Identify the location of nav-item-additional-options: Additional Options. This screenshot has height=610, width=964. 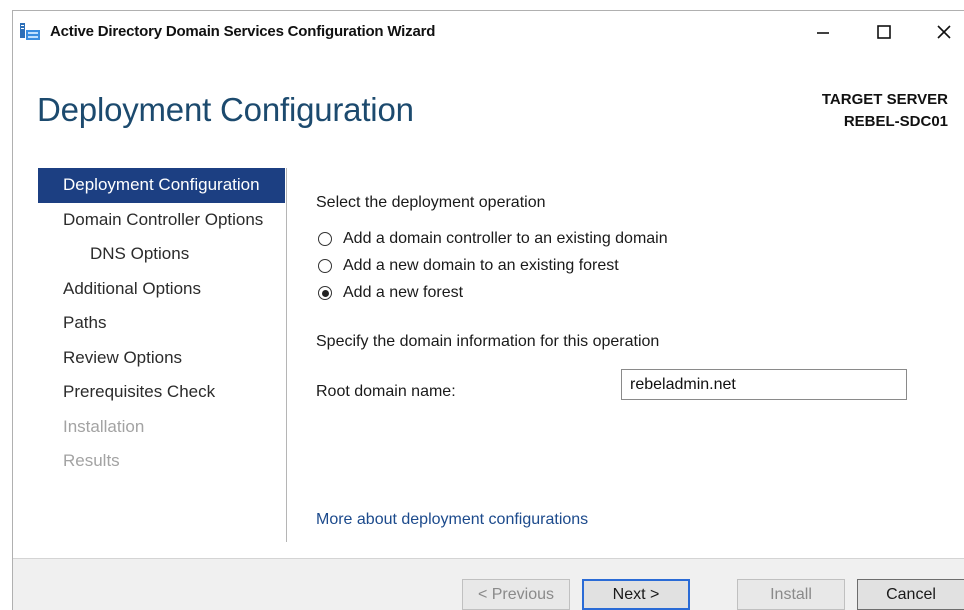
(161, 289).